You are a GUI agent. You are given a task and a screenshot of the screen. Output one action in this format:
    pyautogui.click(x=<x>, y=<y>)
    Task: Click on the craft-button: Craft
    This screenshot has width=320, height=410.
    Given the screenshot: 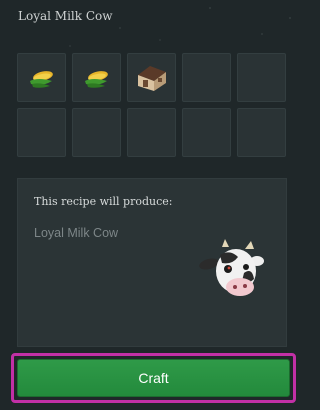 What is the action you would take?
    pyautogui.click(x=153, y=378)
    